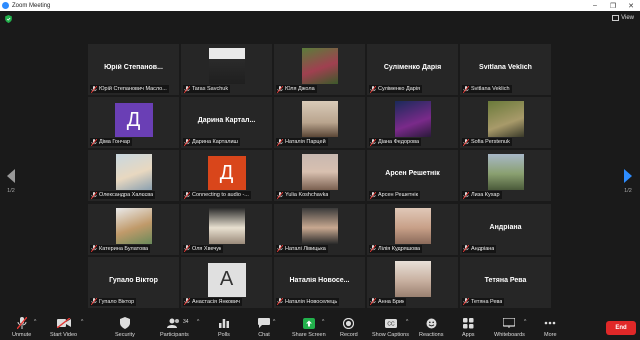 This screenshot has width=640, height=340. Describe the element at coordinates (115, 142) in the screenshot. I see `participant-name-label: Діма Гончар` at that location.